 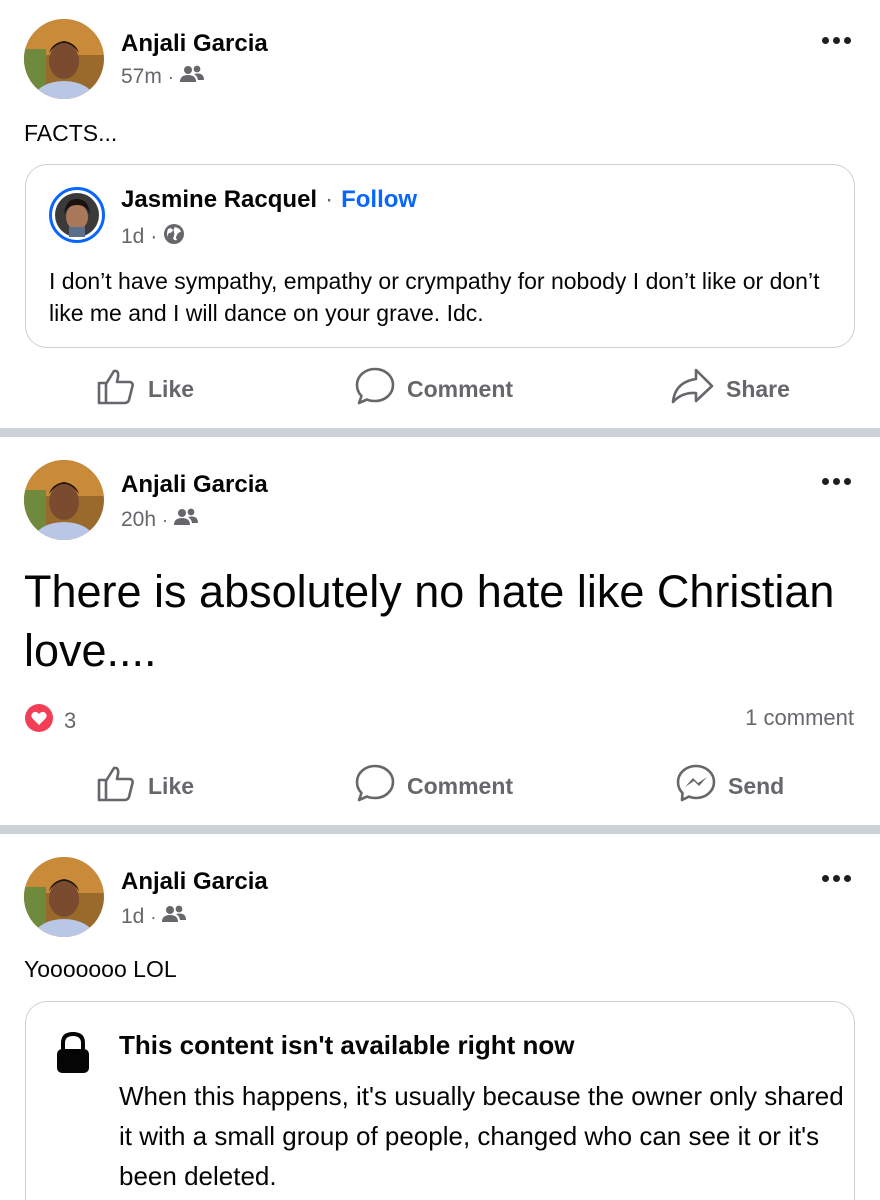 I want to click on comment-count: 1 comment, so click(x=799, y=718).